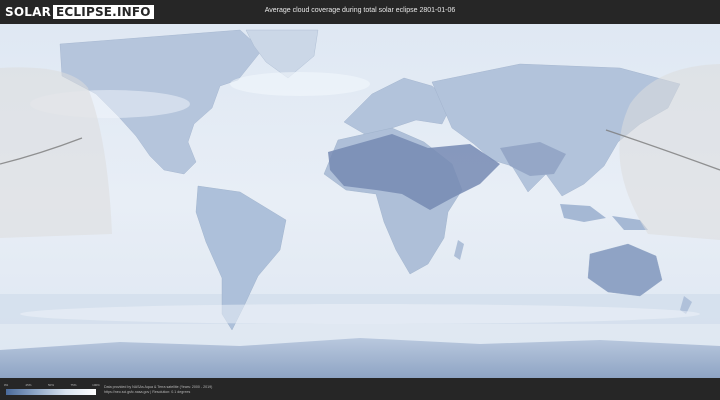 This screenshot has height=400, width=720. What do you see at coordinates (28, 12) in the screenshot?
I see `logo-text-solar: SOLAR` at bounding box center [28, 12].